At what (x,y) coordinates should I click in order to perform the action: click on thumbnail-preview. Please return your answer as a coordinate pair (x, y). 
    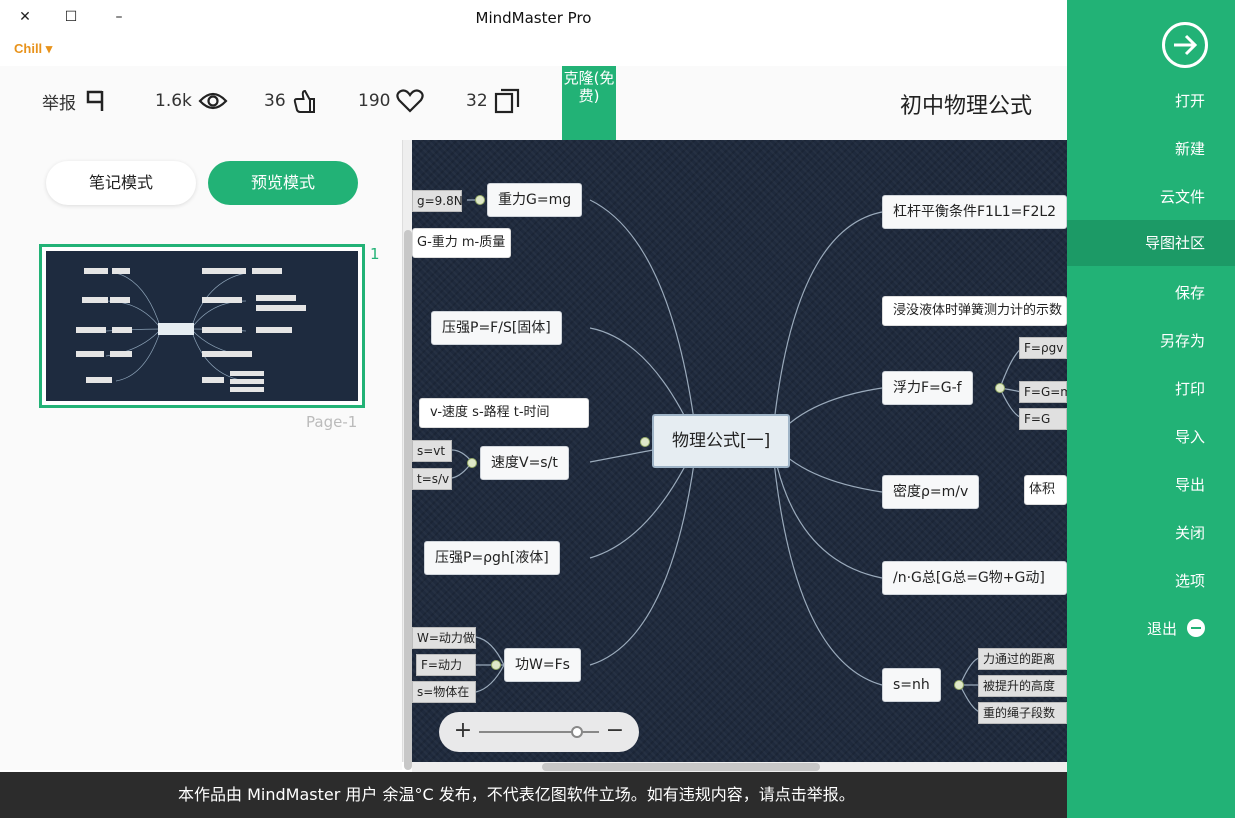
    Looking at the image, I should click on (202, 326).